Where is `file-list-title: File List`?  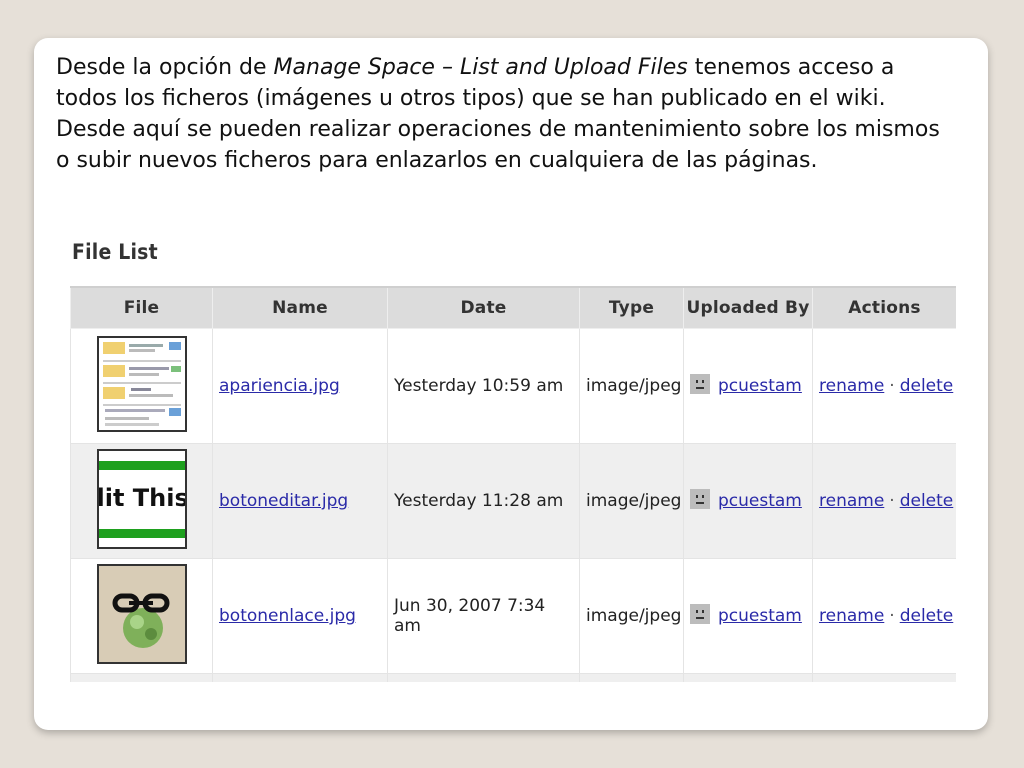 file-list-title: File List is located at coordinates (115, 252).